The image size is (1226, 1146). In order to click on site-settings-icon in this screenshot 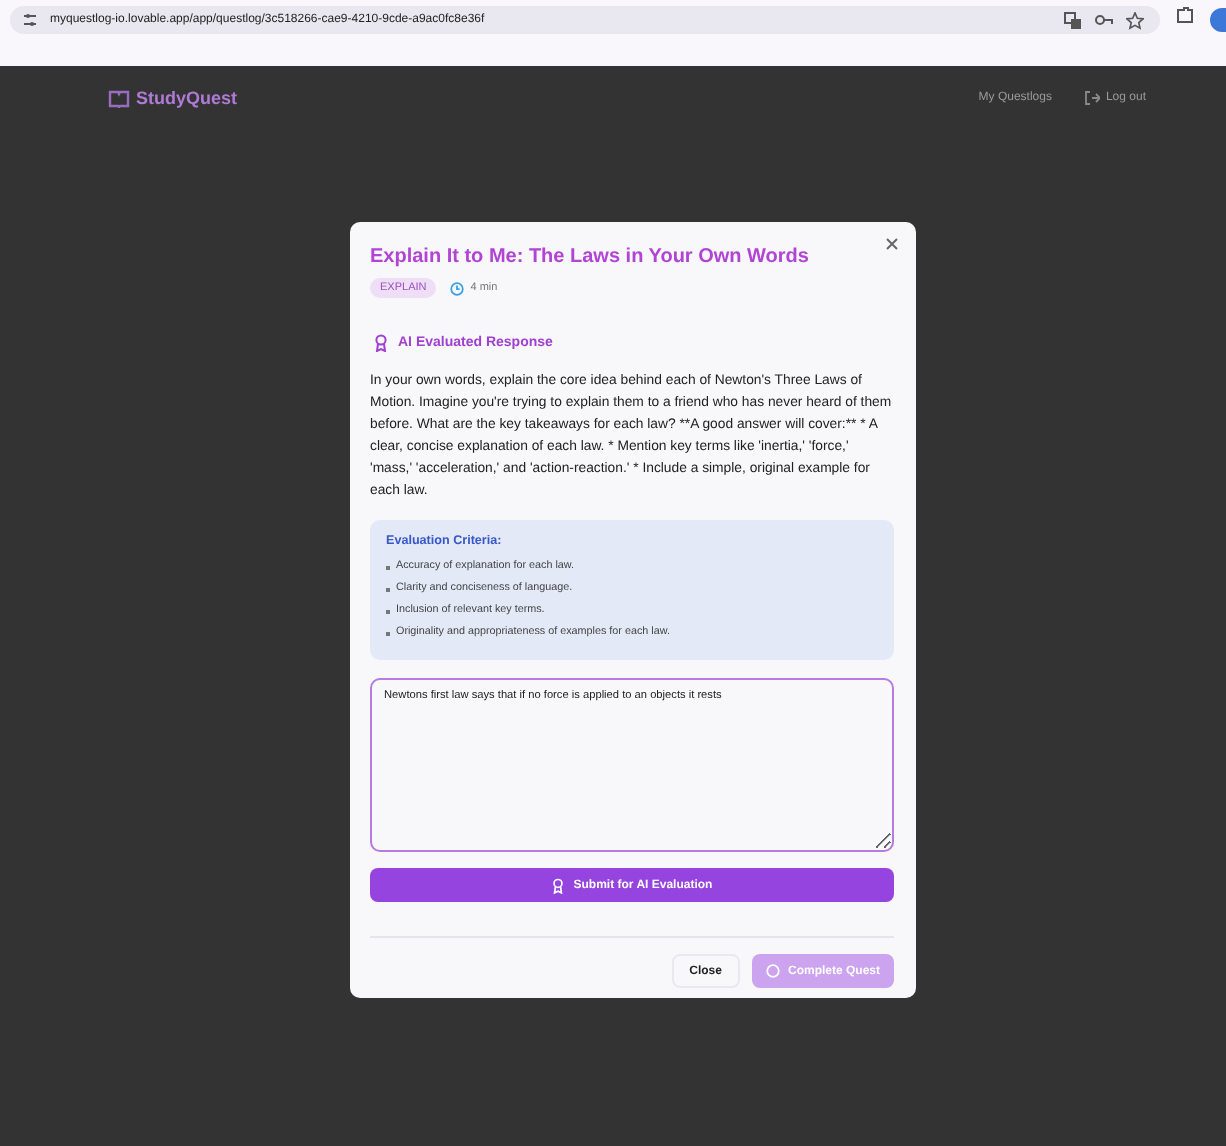, I will do `click(30, 20)`.